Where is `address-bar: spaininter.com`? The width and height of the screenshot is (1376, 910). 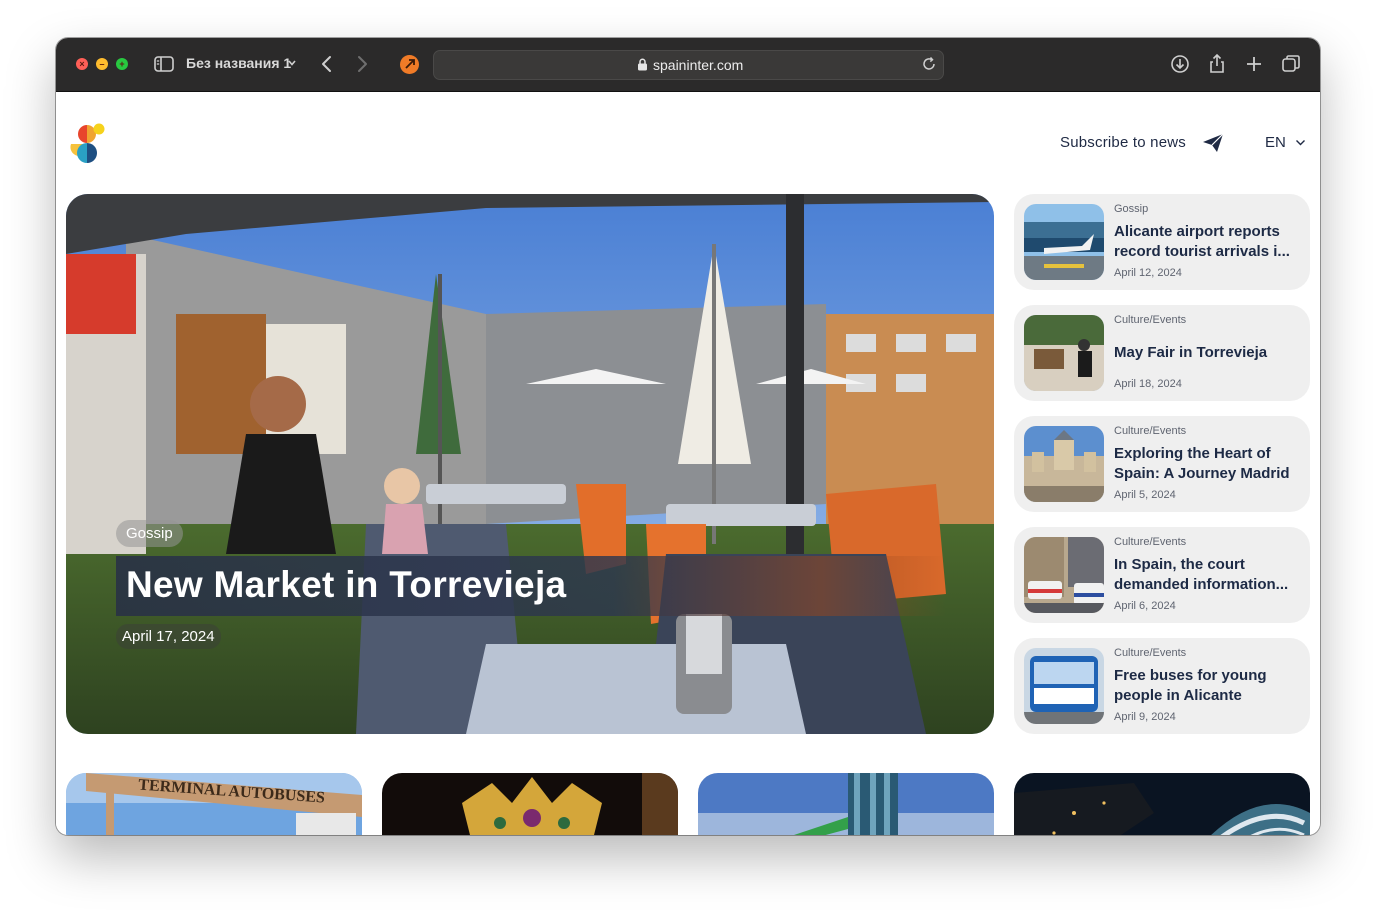 address-bar: spaininter.com is located at coordinates (688, 65).